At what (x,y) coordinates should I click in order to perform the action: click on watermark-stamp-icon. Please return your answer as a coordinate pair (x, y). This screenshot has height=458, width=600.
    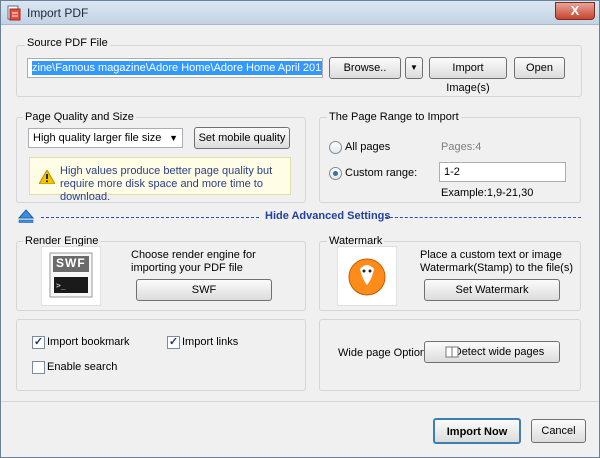
    Looking at the image, I should click on (367, 276).